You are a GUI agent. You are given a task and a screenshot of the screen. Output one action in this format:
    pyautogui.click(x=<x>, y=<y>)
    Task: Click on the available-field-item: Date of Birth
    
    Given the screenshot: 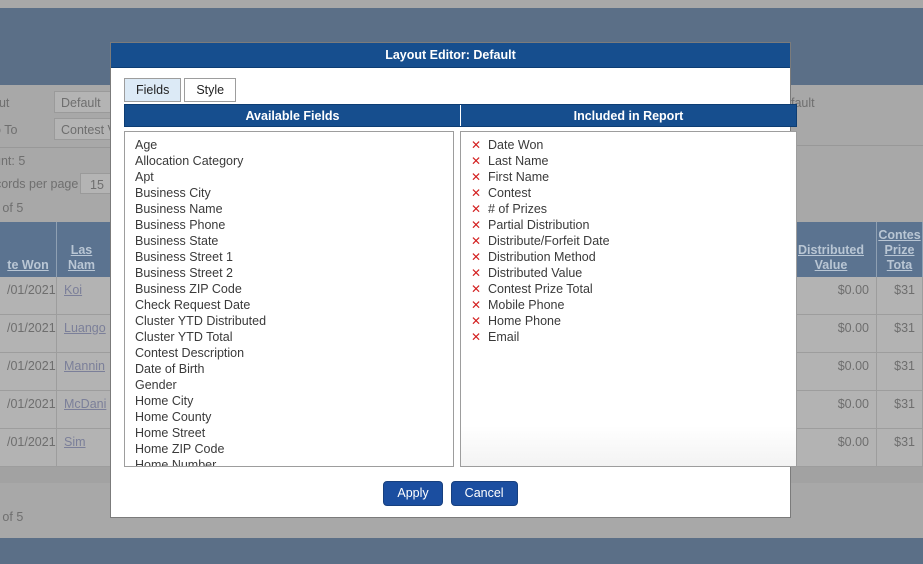 What is the action you would take?
    pyautogui.click(x=289, y=369)
    